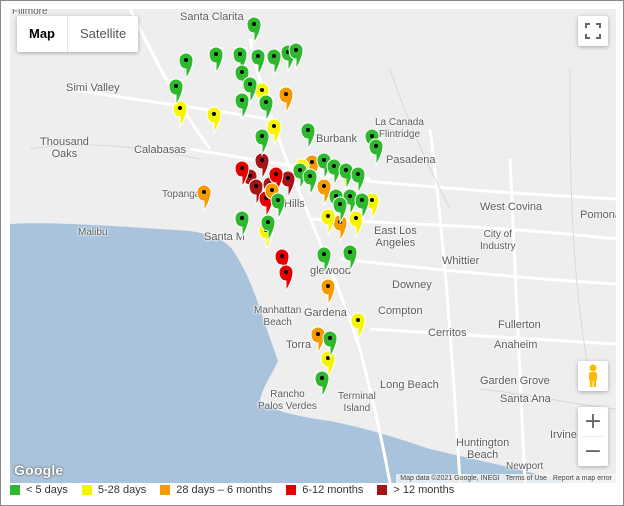 This screenshot has height=506, width=624. I want to click on legend-item: > 12 months, so click(415, 490).